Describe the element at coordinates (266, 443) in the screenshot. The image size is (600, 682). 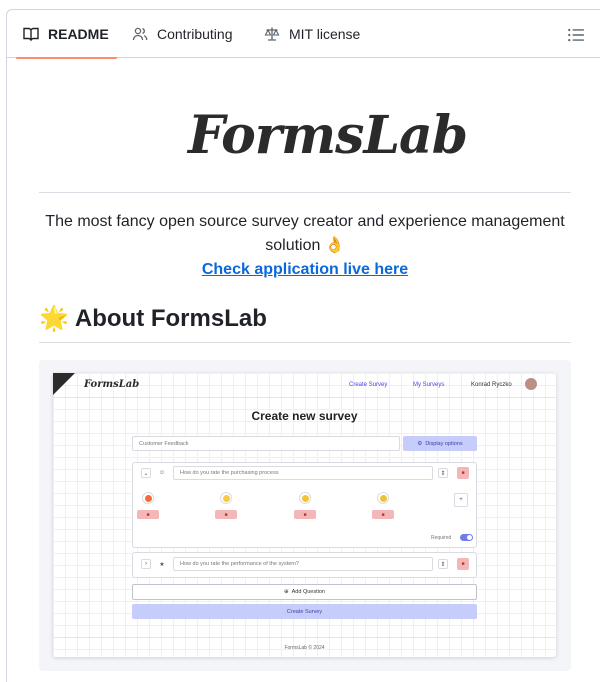
I see `survey-name-input: Customer Feedback` at that location.